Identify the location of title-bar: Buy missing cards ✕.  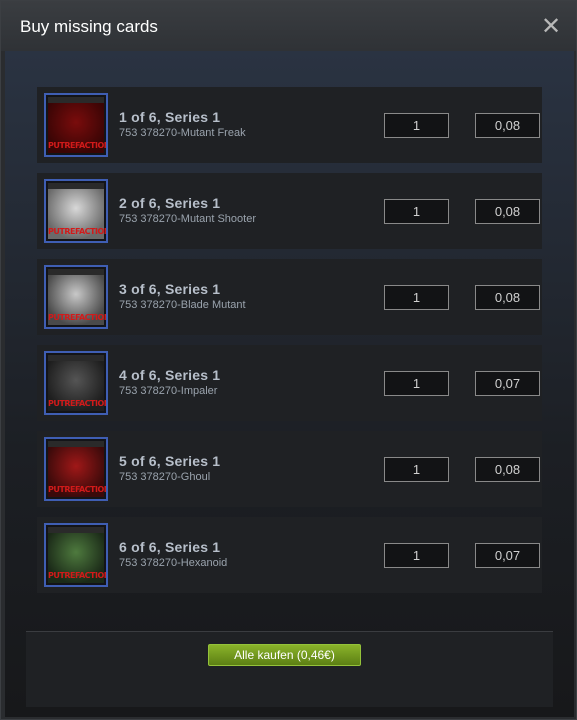
(288, 26).